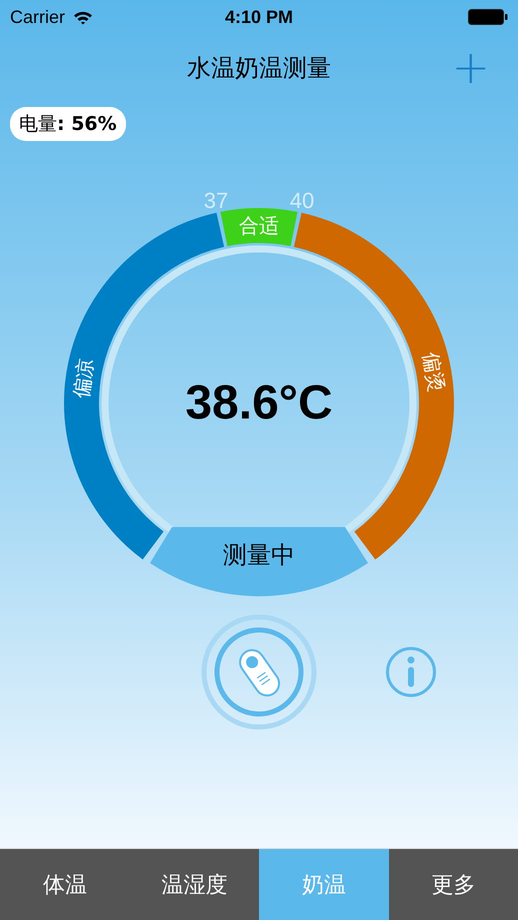  What do you see at coordinates (434, 372) in the screenshot?
I see `segment-label: 偏烫` at bounding box center [434, 372].